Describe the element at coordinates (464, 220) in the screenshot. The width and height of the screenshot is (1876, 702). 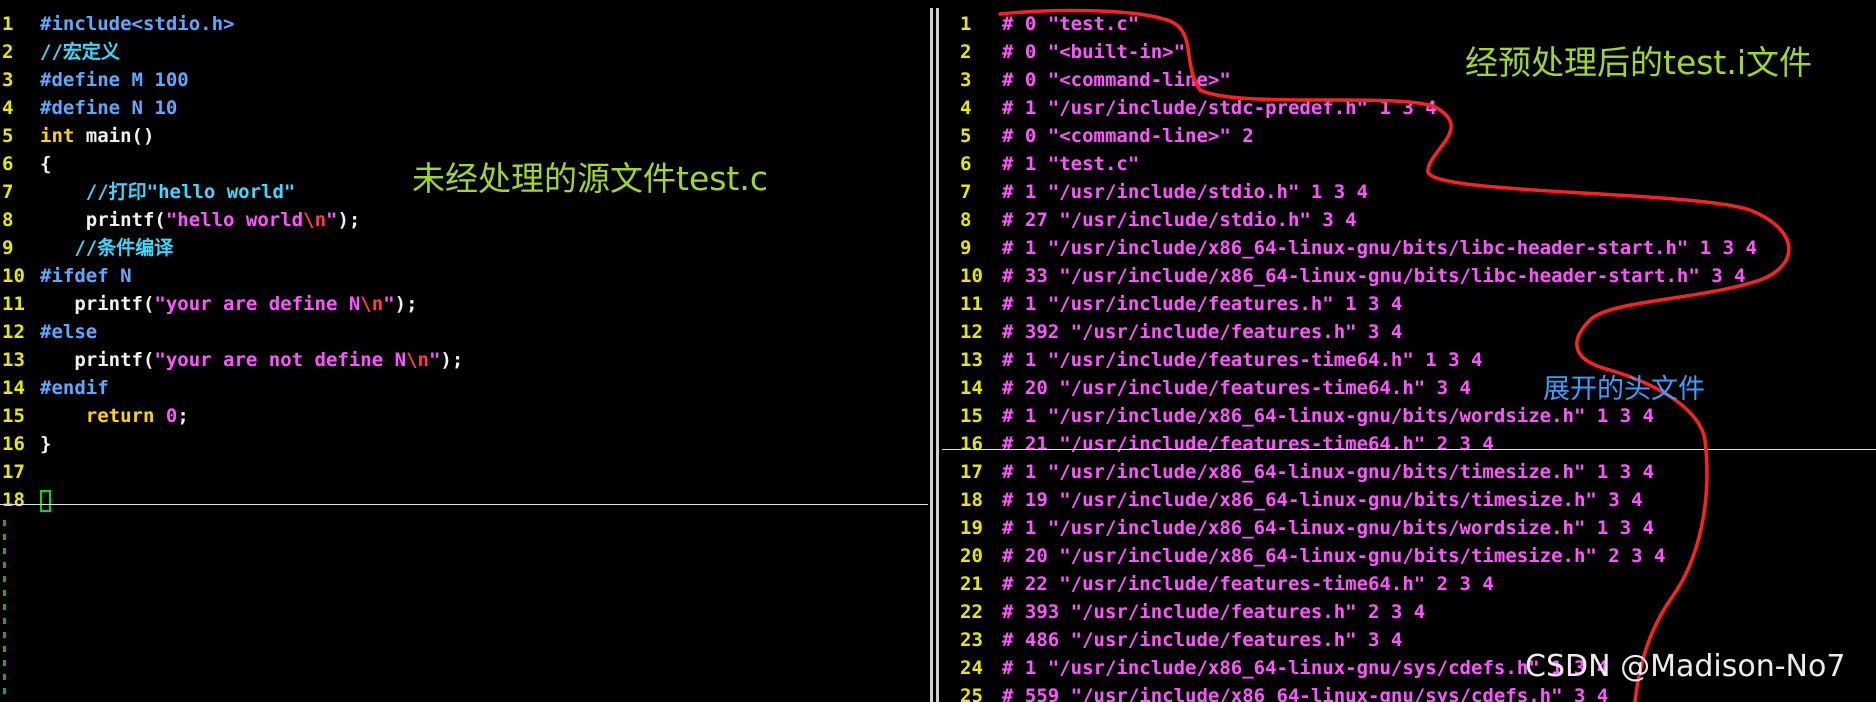
I see `code-line: 8 printf("hello world\n");` at that location.